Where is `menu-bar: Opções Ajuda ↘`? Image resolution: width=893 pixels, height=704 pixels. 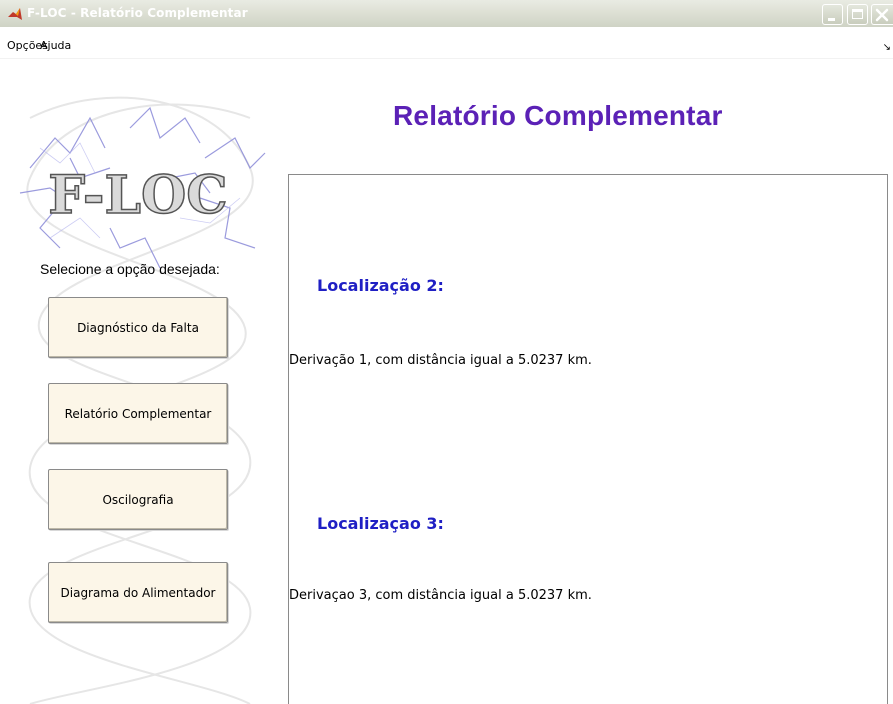 menu-bar: Opções Ajuda ↘ is located at coordinates (446, 43).